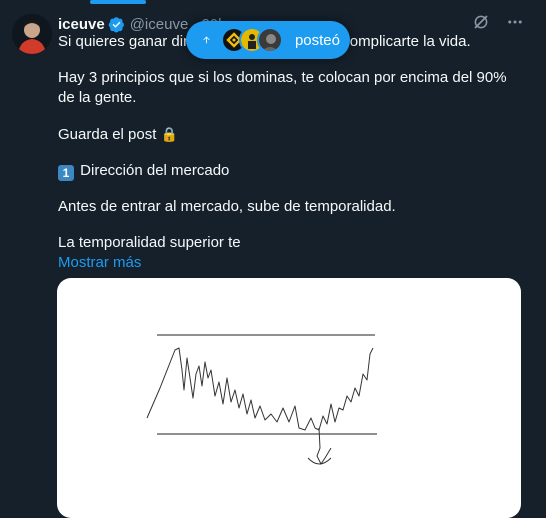 The image size is (546, 518). Describe the element at coordinates (251, 40) in the screenshot. I see `pill-avatars` at that location.